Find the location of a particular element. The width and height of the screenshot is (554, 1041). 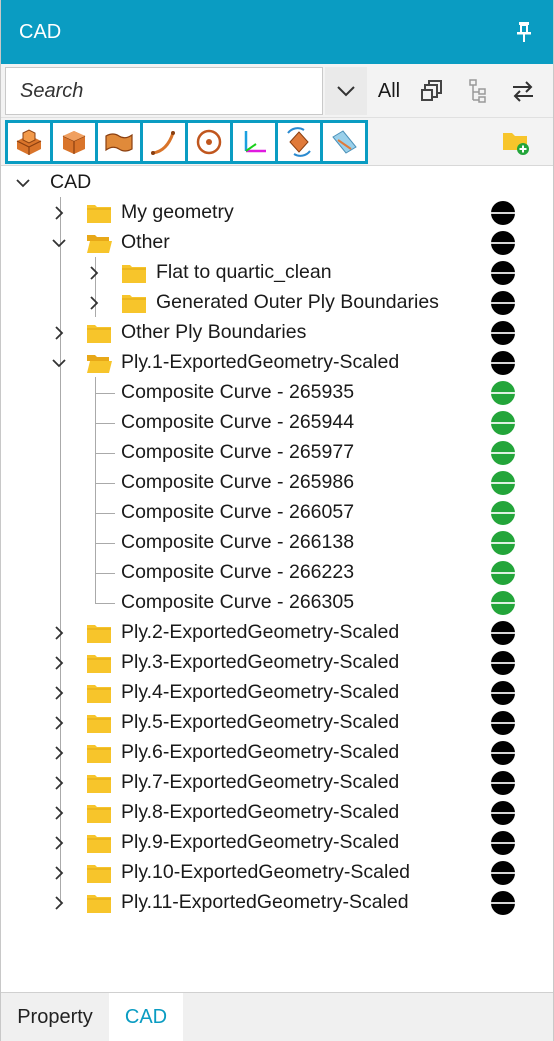

tree-node-ply: Ply.4-ExportedGeometry-Scaled is located at coordinates (277, 693).